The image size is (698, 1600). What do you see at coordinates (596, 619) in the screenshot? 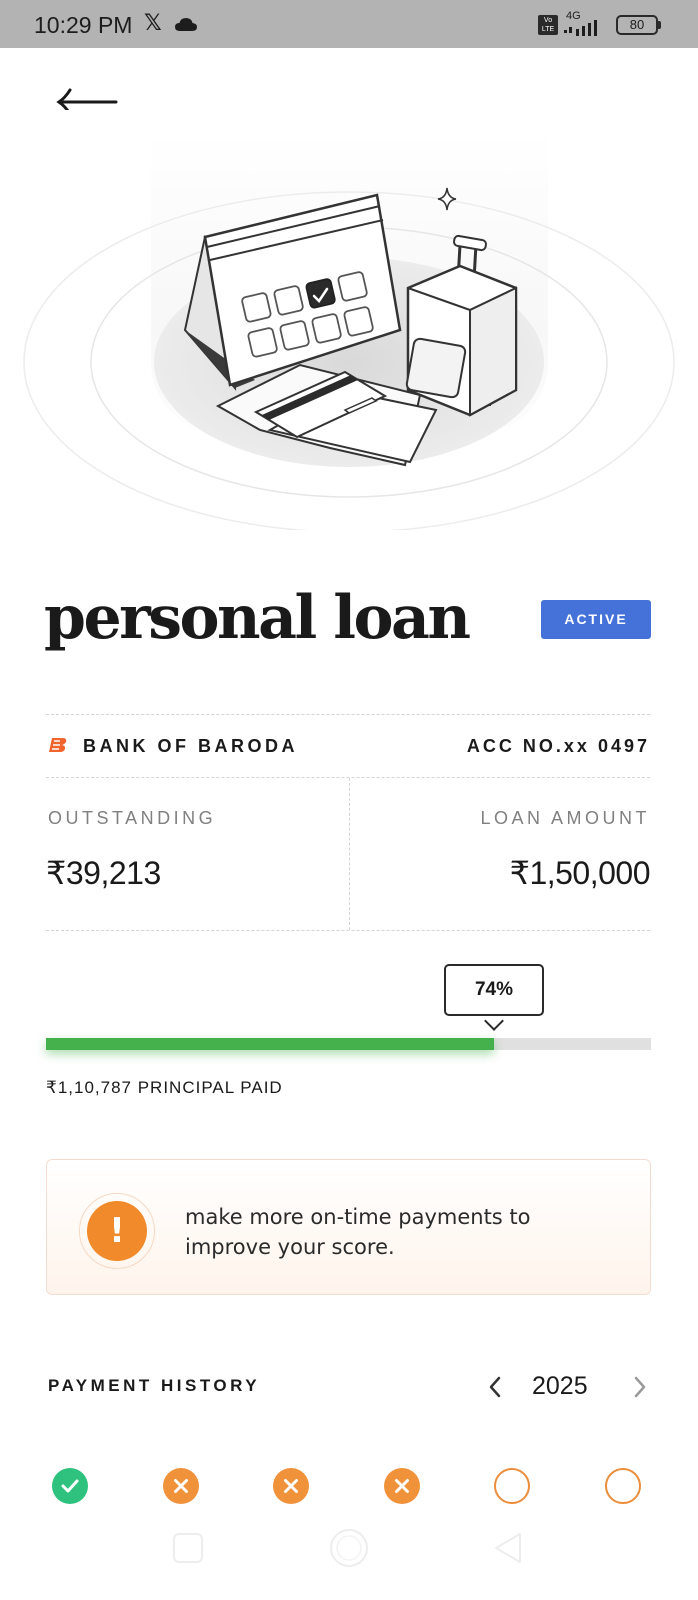
I see `status-badge: ACTIVE` at bounding box center [596, 619].